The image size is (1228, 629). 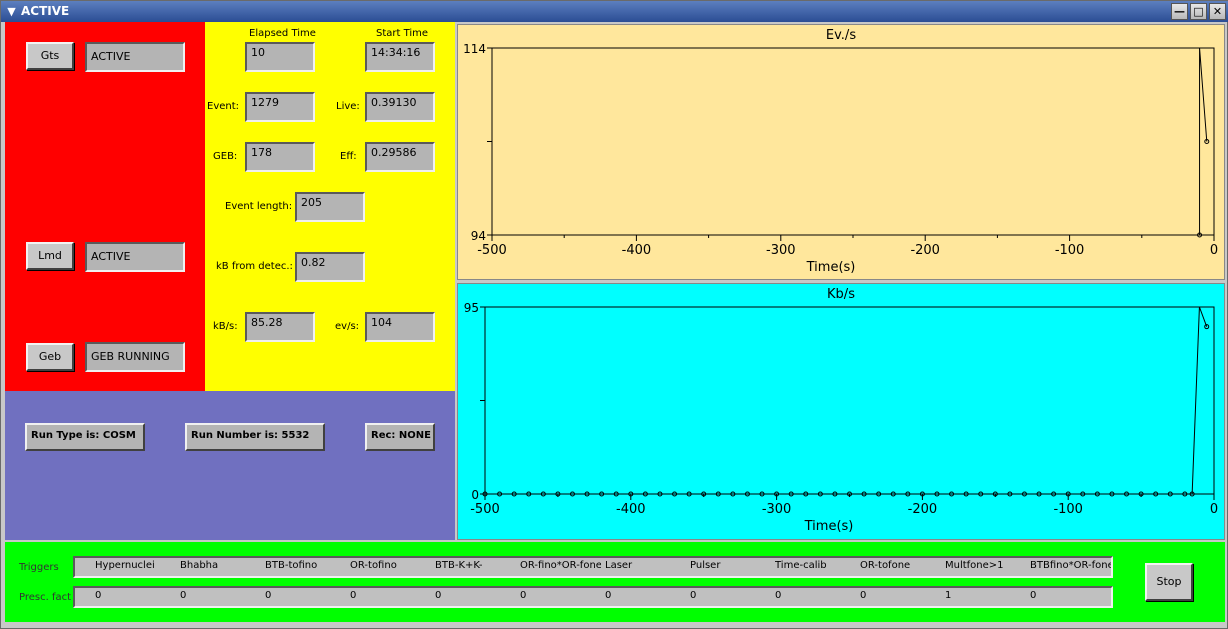 I want to click on trigger-name: Hypernuclei, so click(x=125, y=565).